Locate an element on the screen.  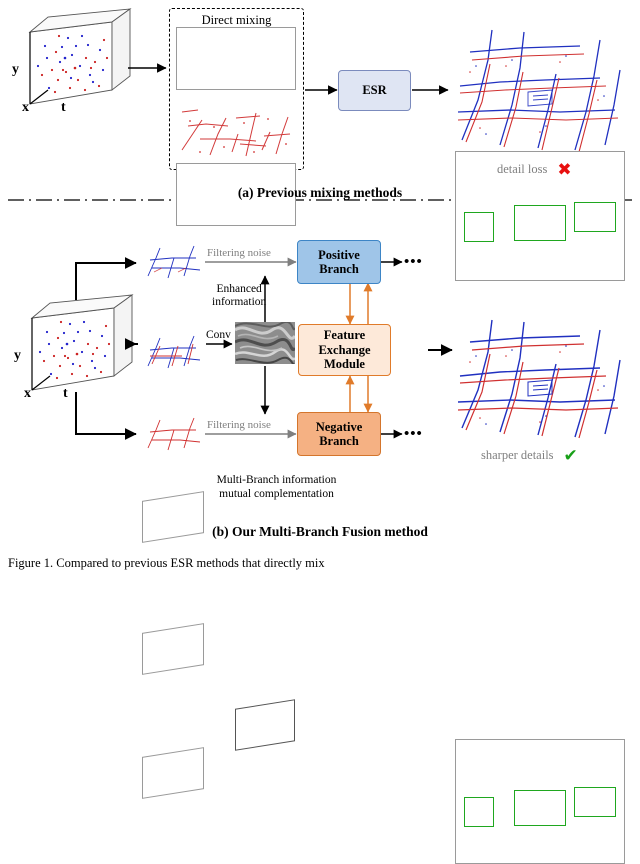
event-subimage-top is located at coordinates (173, 261).